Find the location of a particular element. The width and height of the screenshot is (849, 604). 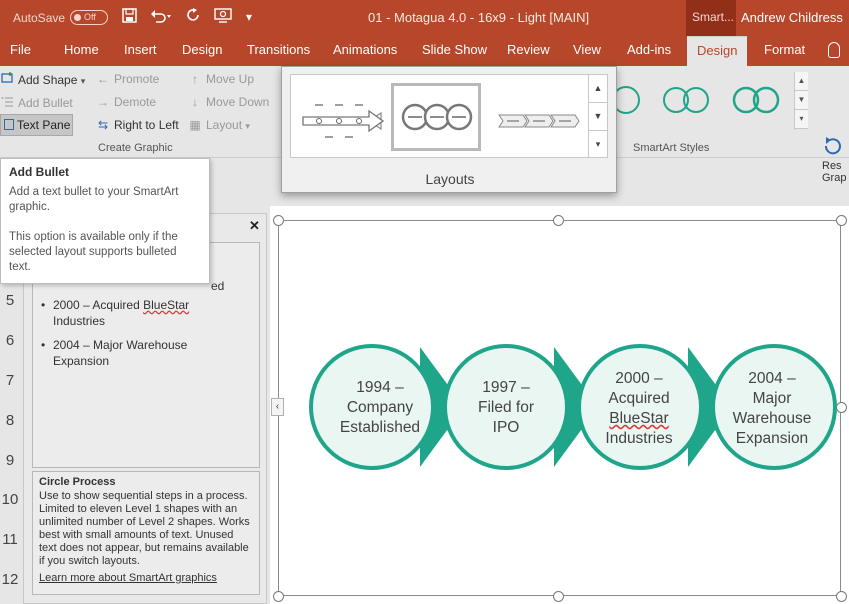

step-line: Company is located at coordinates (380, 407).